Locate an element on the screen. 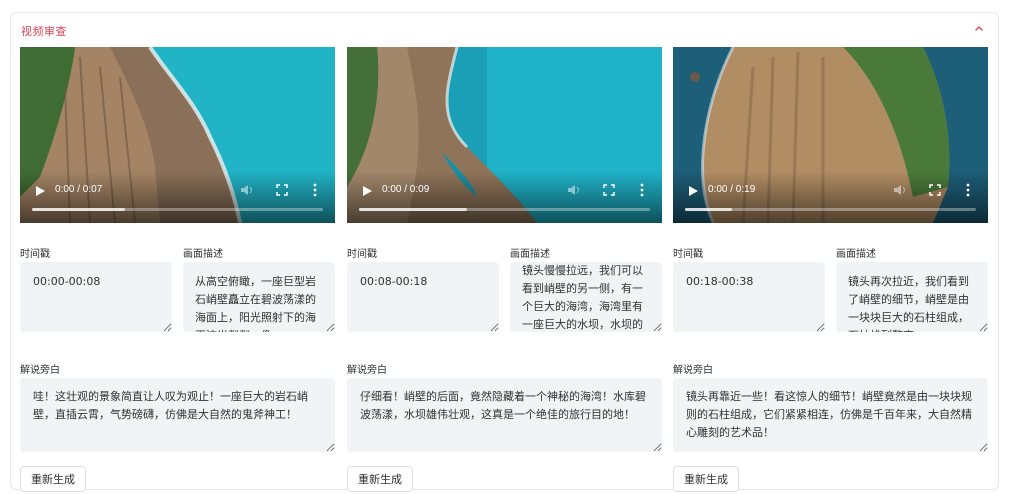 The width and height of the screenshot is (1009, 494). video-time: 0:00 / 0:09 is located at coordinates (406, 189).